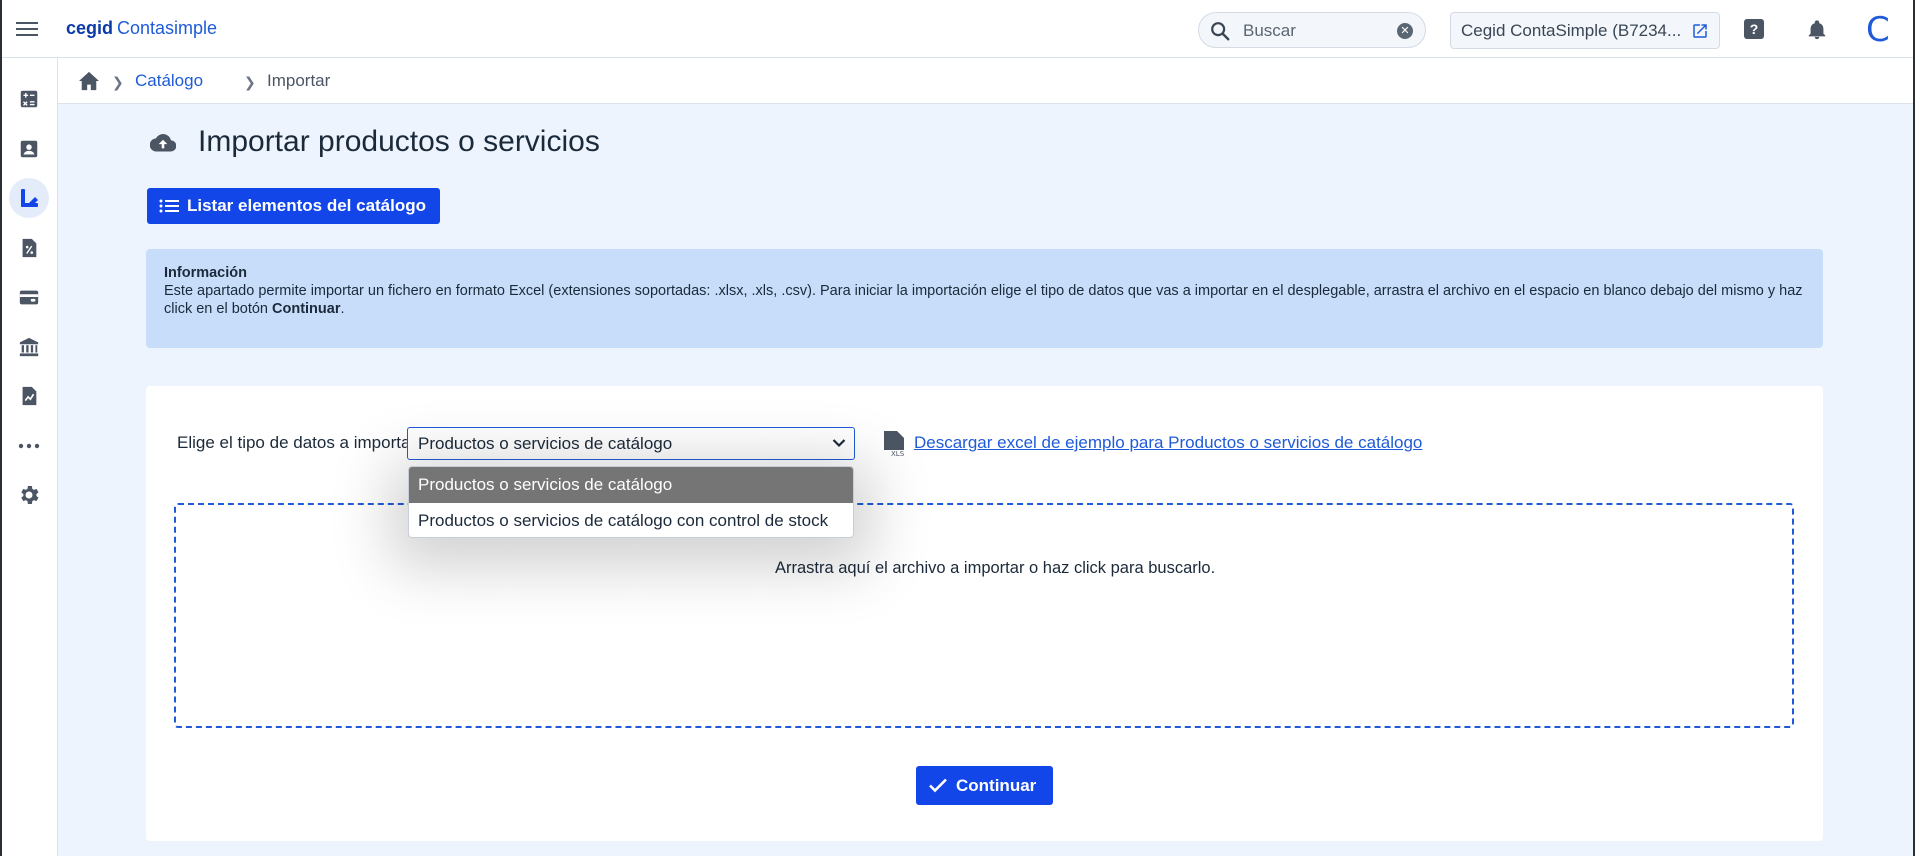 This screenshot has height=856, width=1915. What do you see at coordinates (29, 198) in the screenshot?
I see `catalog-icon` at bounding box center [29, 198].